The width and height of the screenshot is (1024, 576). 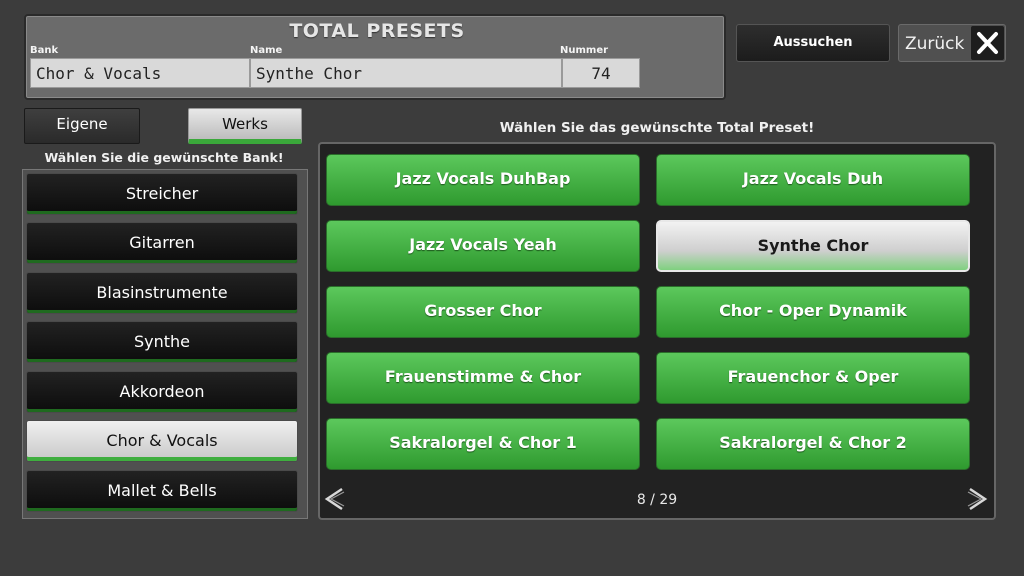 I want to click on bank-item-streicher: Streicher, so click(x=162, y=194).